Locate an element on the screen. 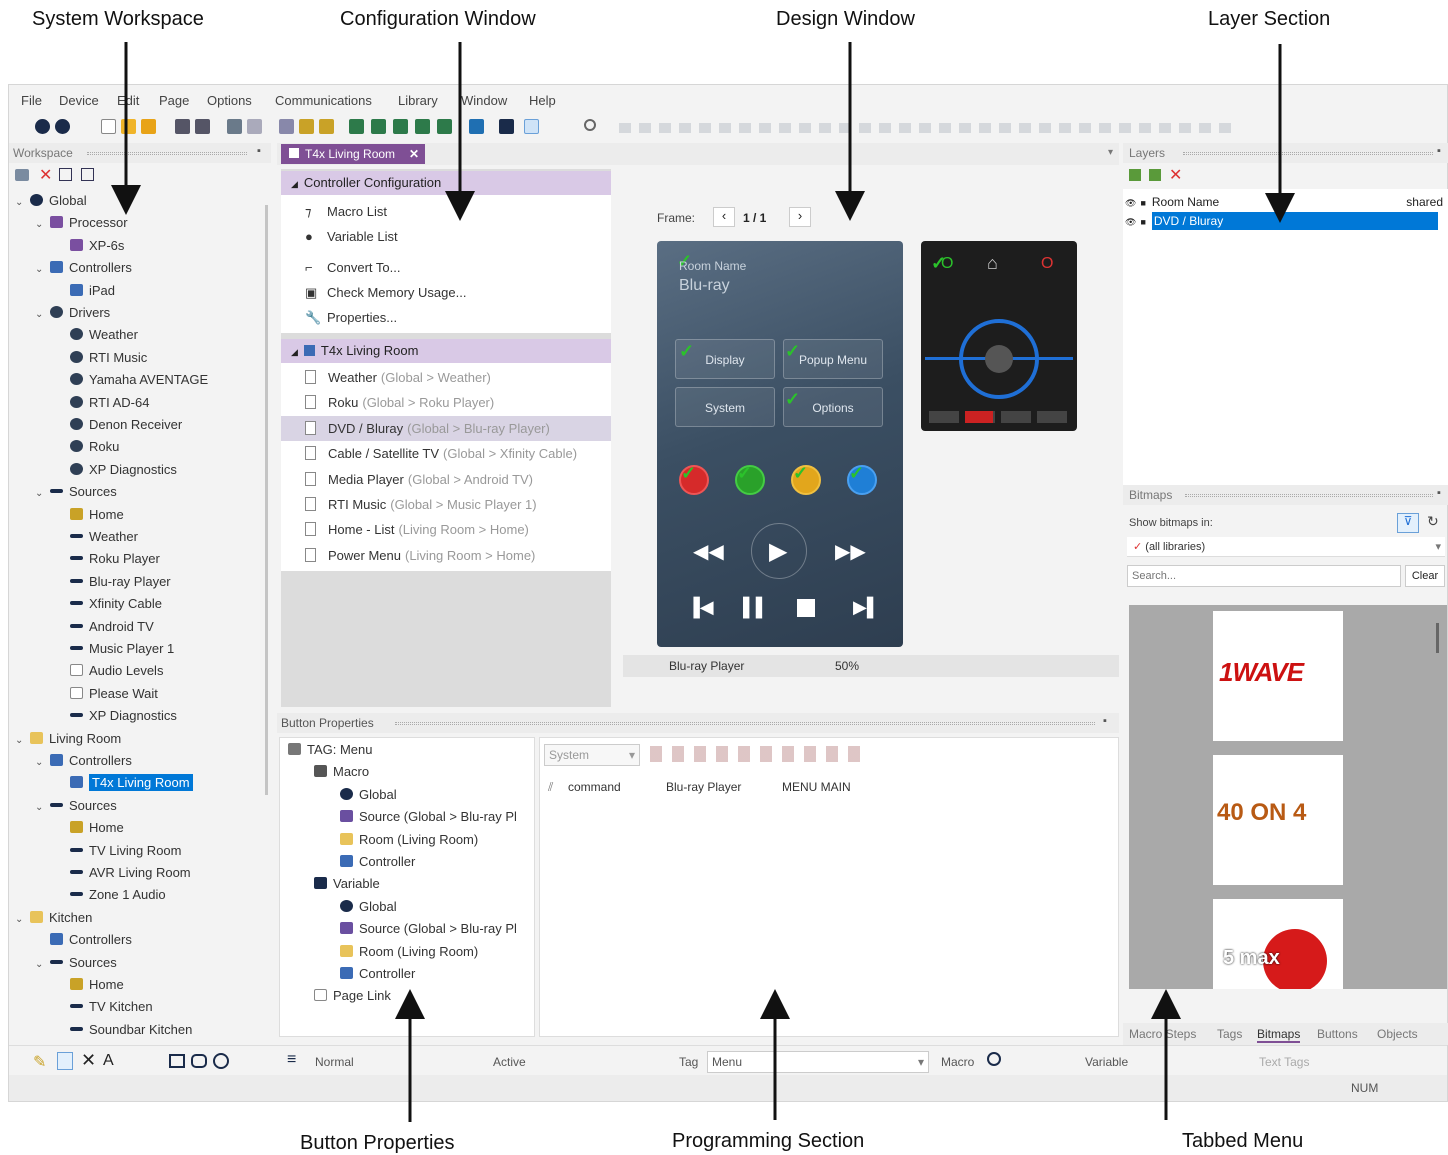 Image resolution: width=1448 pixels, height=1155 pixels. menu-options: Options is located at coordinates (229, 100).